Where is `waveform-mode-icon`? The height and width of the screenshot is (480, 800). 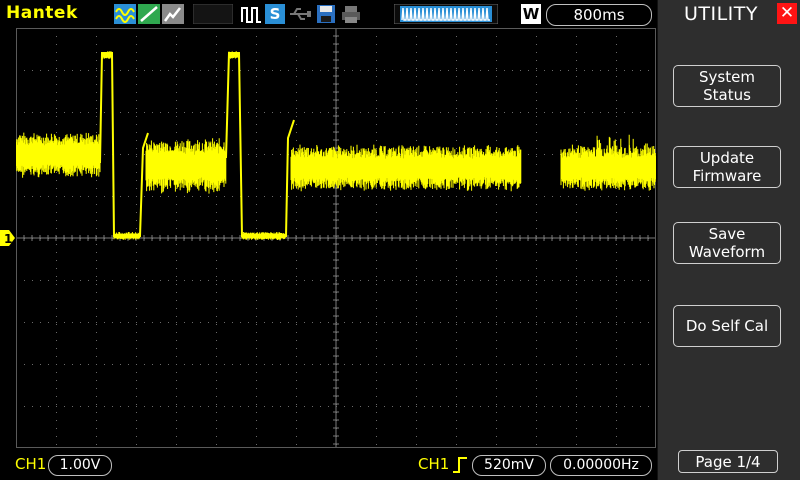
waveform-mode-icon is located at coordinates (149, 14).